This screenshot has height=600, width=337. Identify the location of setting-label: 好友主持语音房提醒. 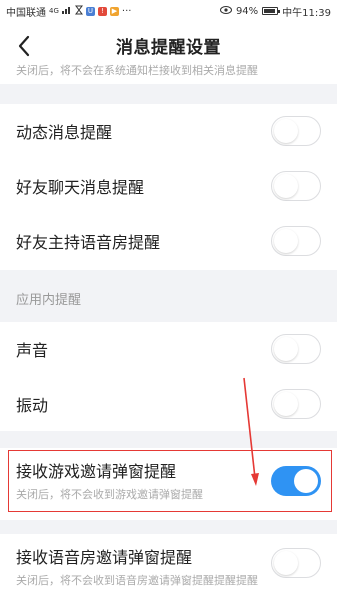
(88, 242).